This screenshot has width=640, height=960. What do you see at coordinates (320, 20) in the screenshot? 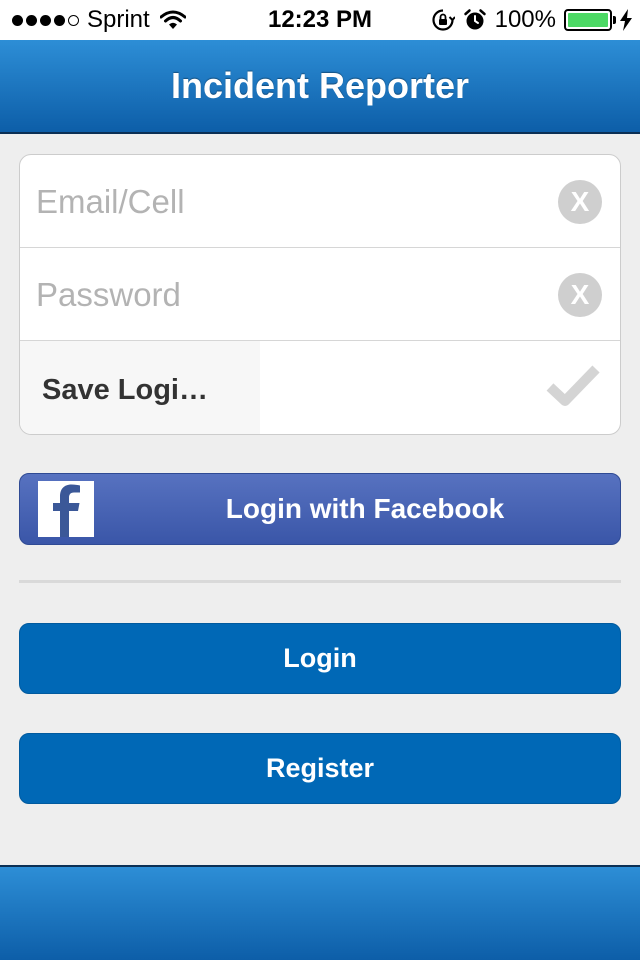
I see `status-bar: Sprint 12:23 PM 100%` at bounding box center [320, 20].